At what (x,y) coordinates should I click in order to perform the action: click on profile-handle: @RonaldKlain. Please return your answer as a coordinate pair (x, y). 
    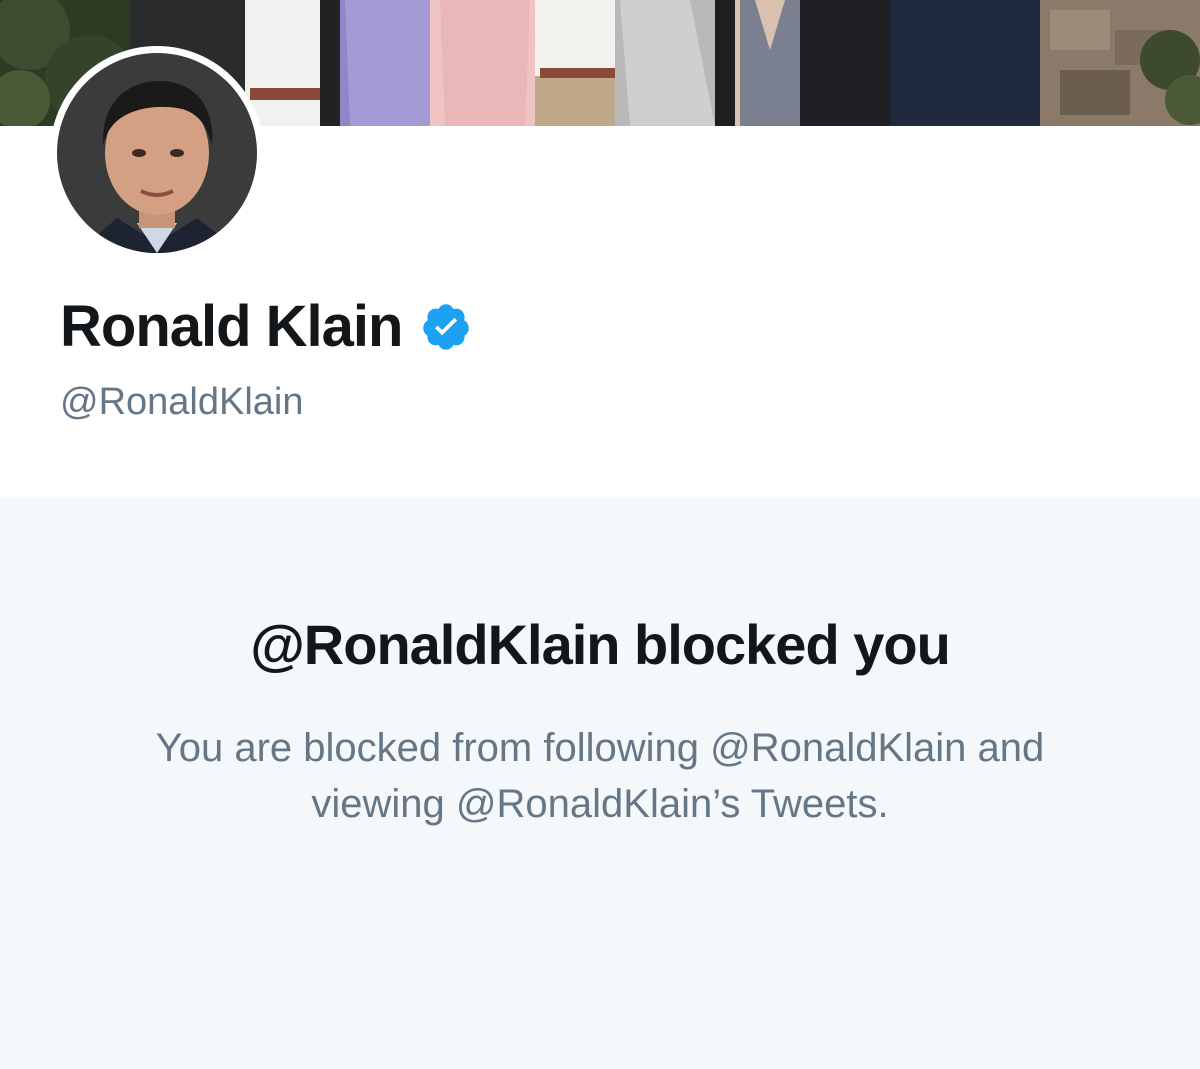
    Looking at the image, I should click on (182, 402).